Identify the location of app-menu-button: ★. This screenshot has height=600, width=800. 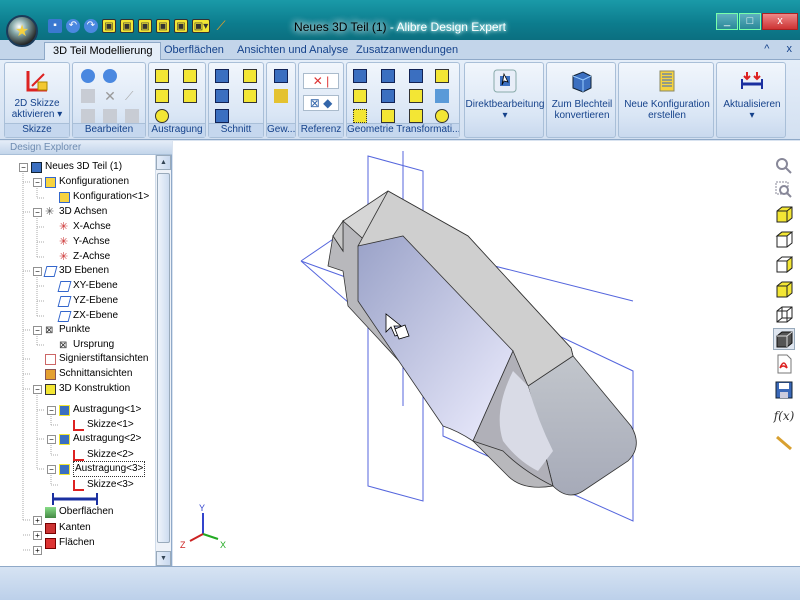
(22, 31).